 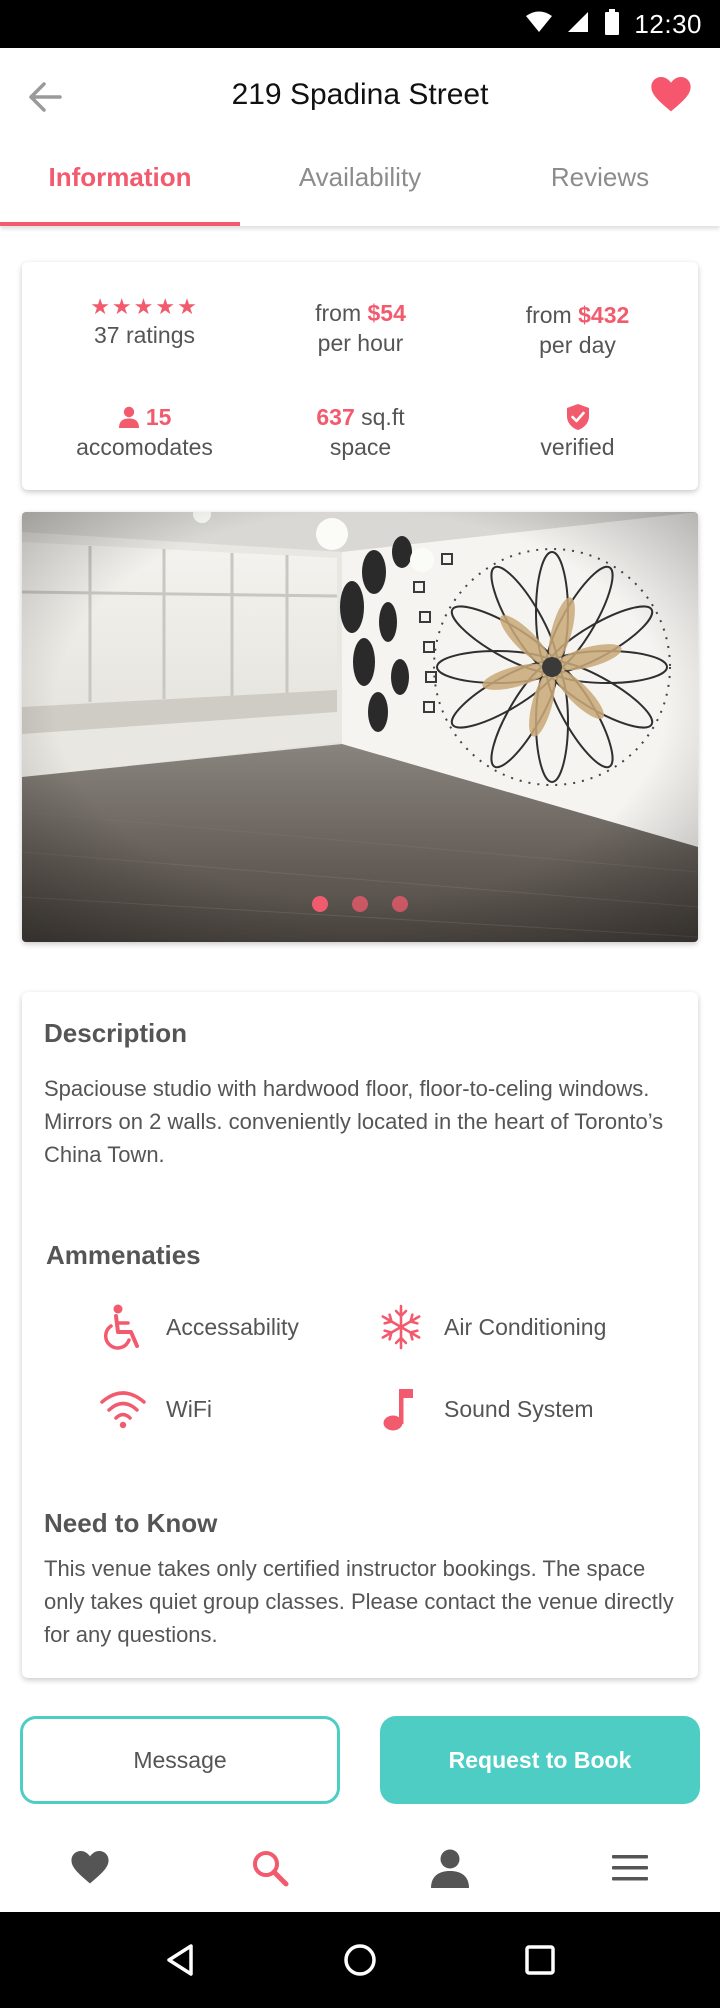 What do you see at coordinates (123, 1409) in the screenshot?
I see `wifi-icon` at bounding box center [123, 1409].